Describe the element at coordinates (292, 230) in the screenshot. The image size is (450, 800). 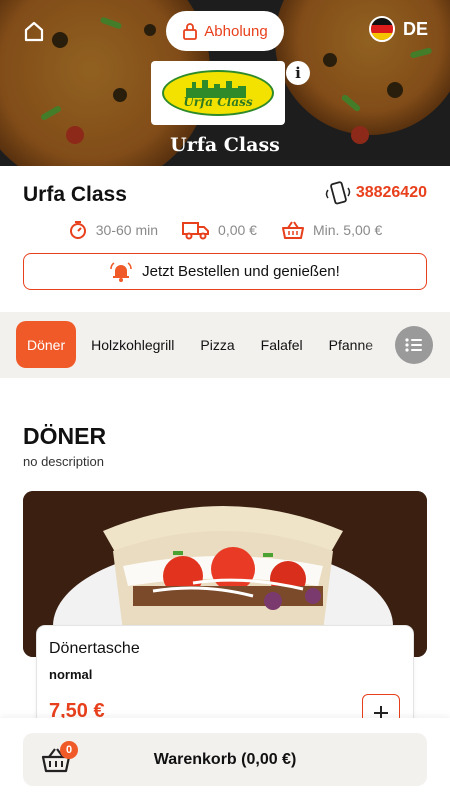
I see `basket-icon` at that location.